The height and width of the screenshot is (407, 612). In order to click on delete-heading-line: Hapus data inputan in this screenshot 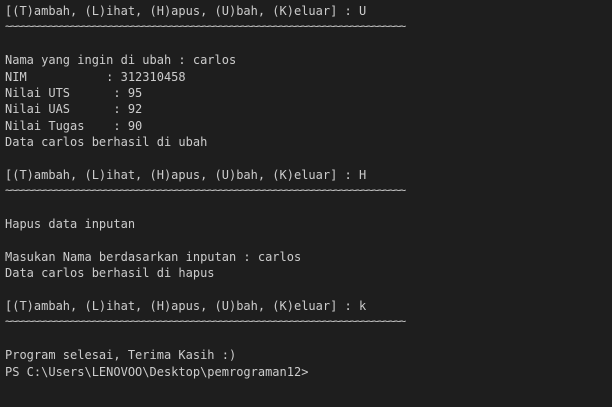, I will do `click(70, 224)`.